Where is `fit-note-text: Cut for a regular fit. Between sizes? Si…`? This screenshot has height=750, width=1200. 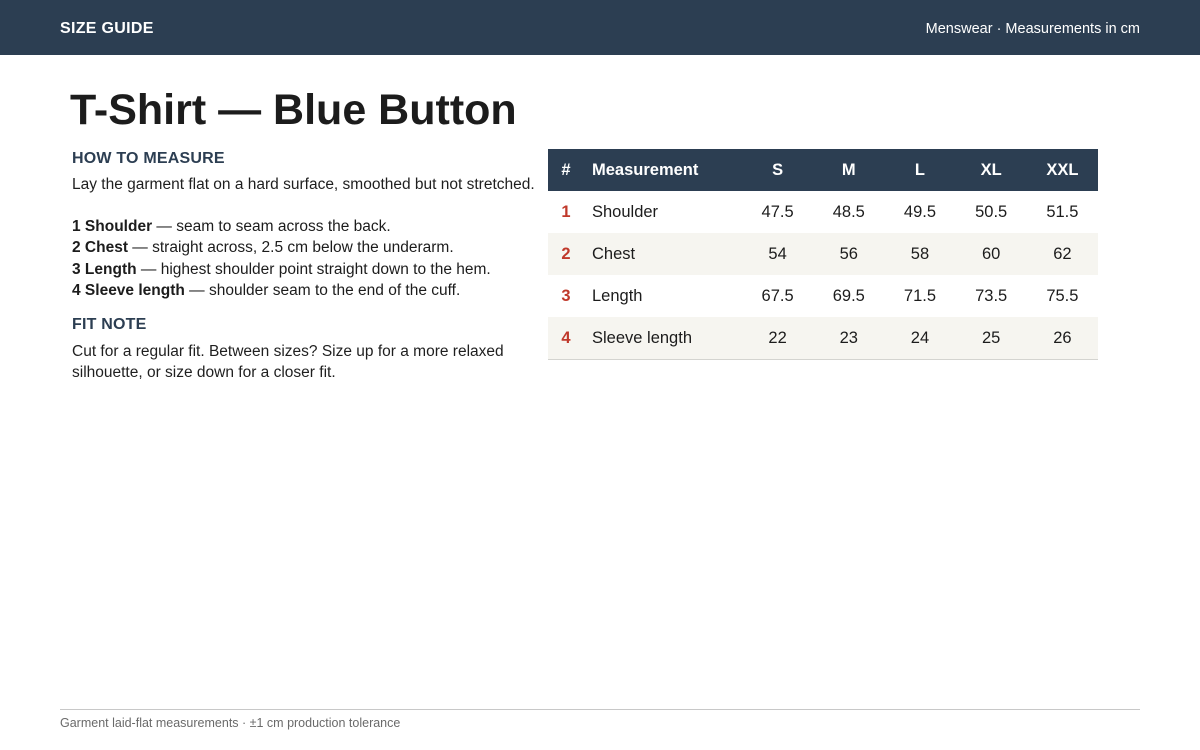 fit-note-text: Cut for a regular fit. Between sizes? Si… is located at coordinates (288, 362).